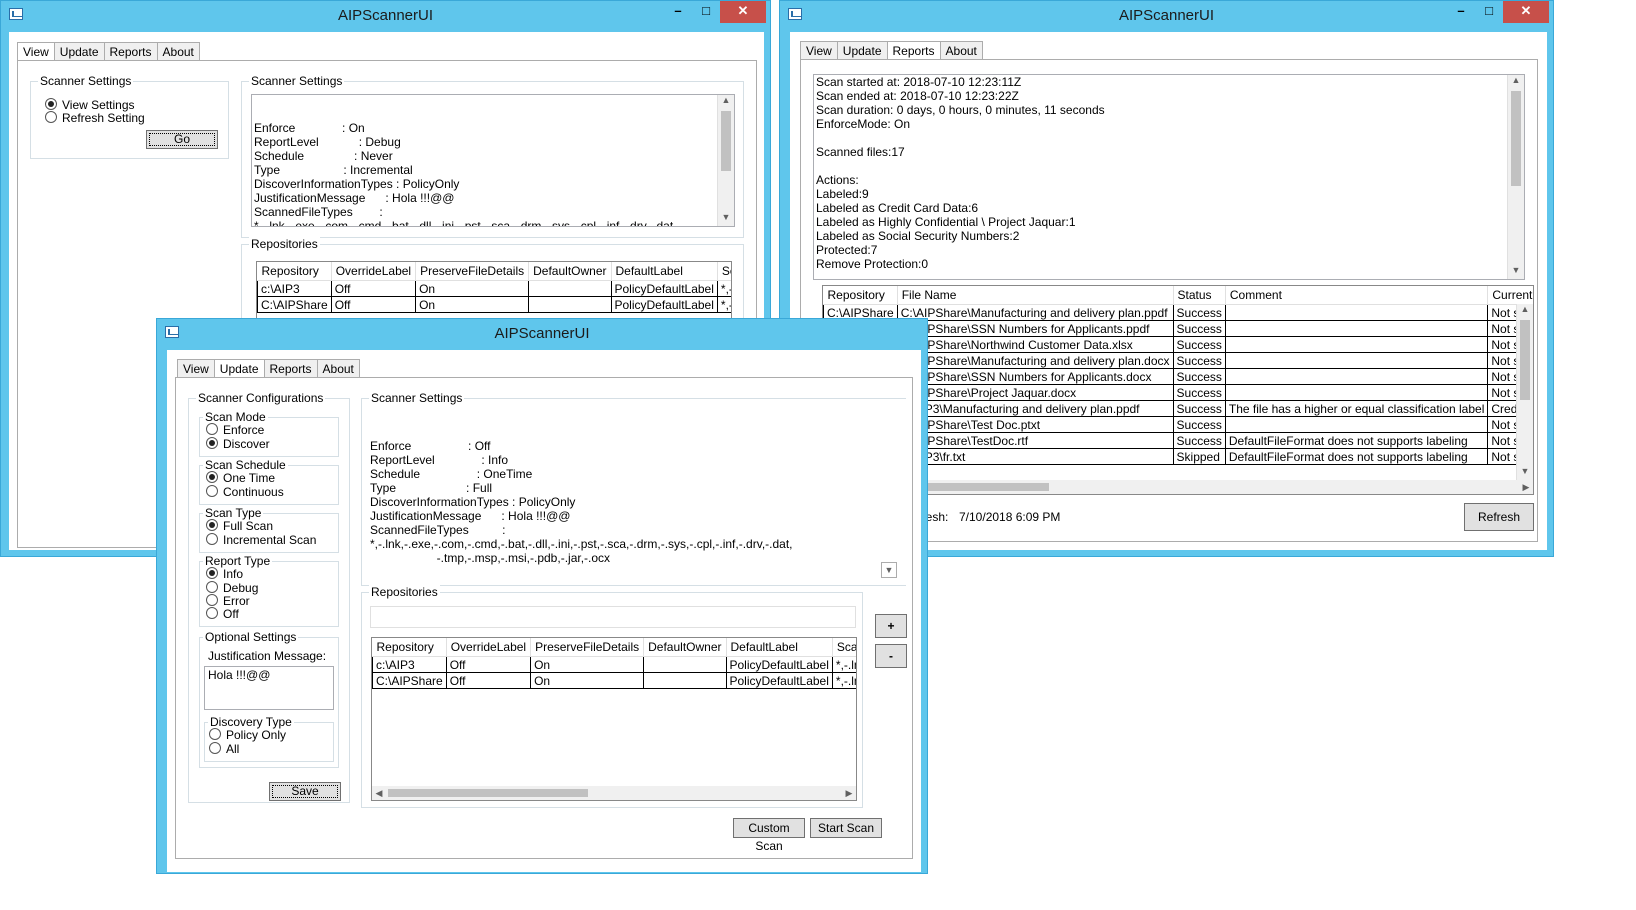 The width and height of the screenshot is (1636, 910). I want to click on table-cell: On, so click(472, 304).